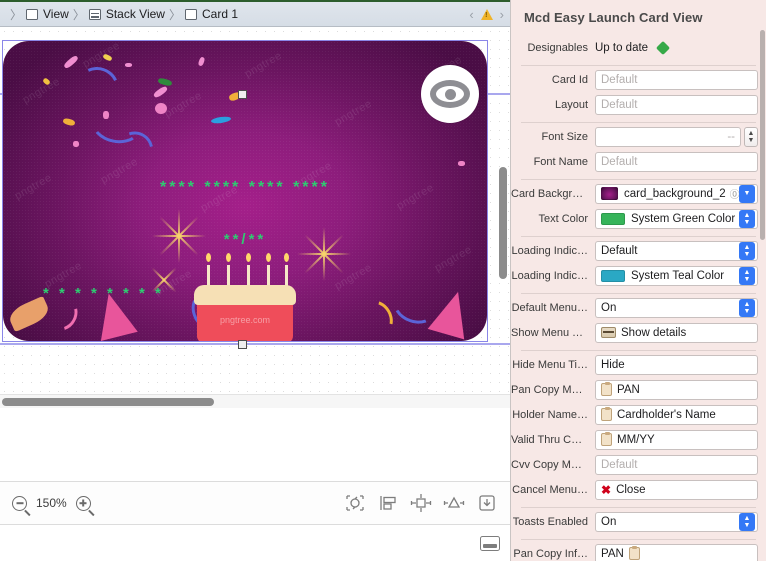  What do you see at coordinates (208, 270) in the screenshot?
I see `candle` at bounding box center [208, 270].